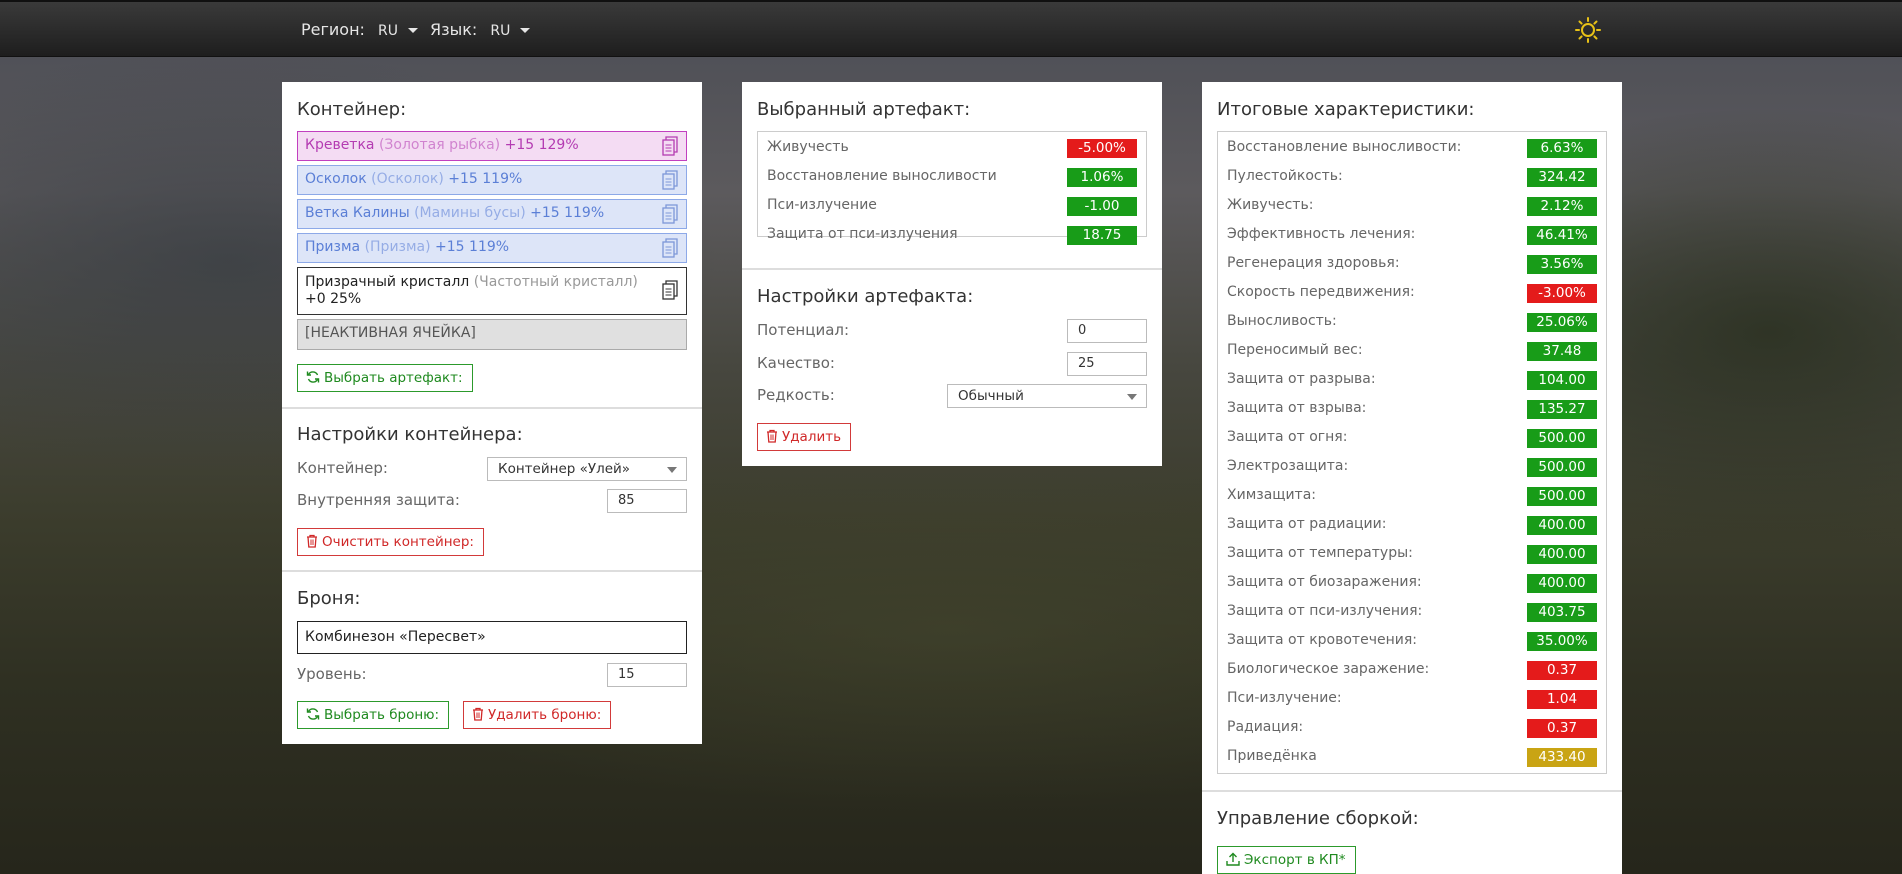  Describe the element at coordinates (332, 674) in the screenshot. I see `armor-level-label: Уровень:` at that location.